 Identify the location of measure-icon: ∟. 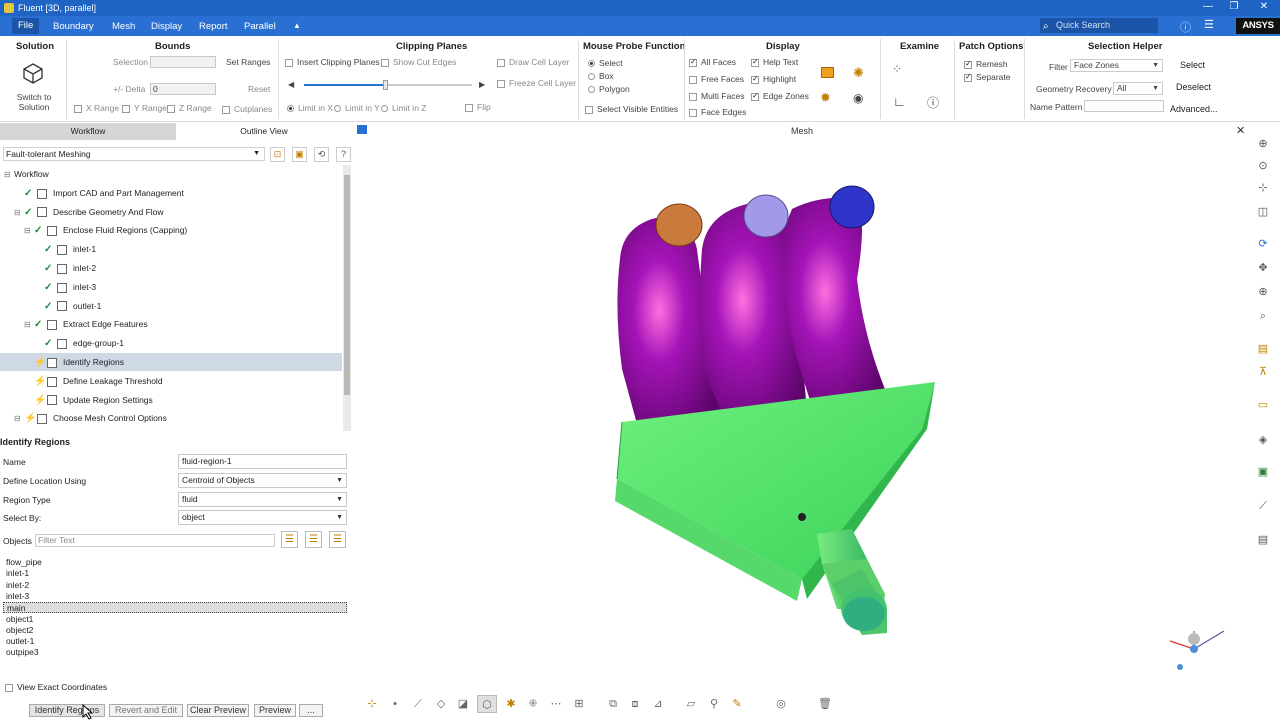
(899, 101).